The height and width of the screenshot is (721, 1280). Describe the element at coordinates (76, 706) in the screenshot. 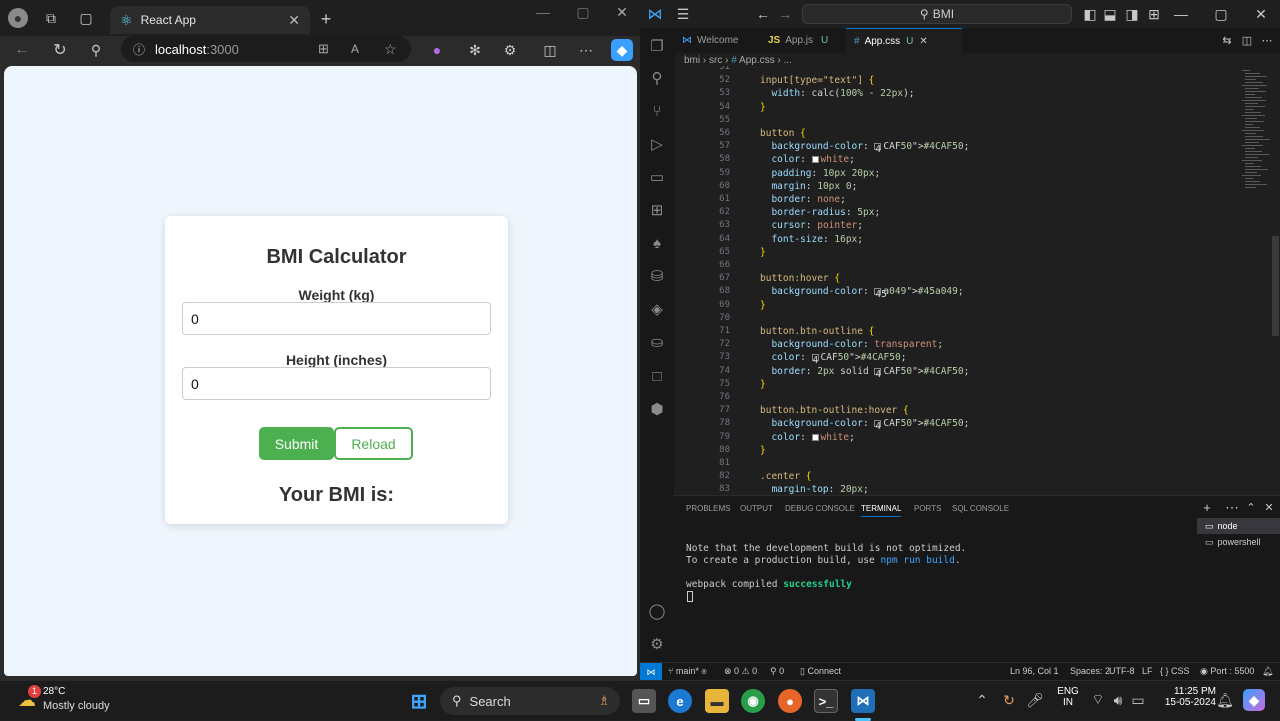

I see `weather-desc: Mostly cloudy` at that location.